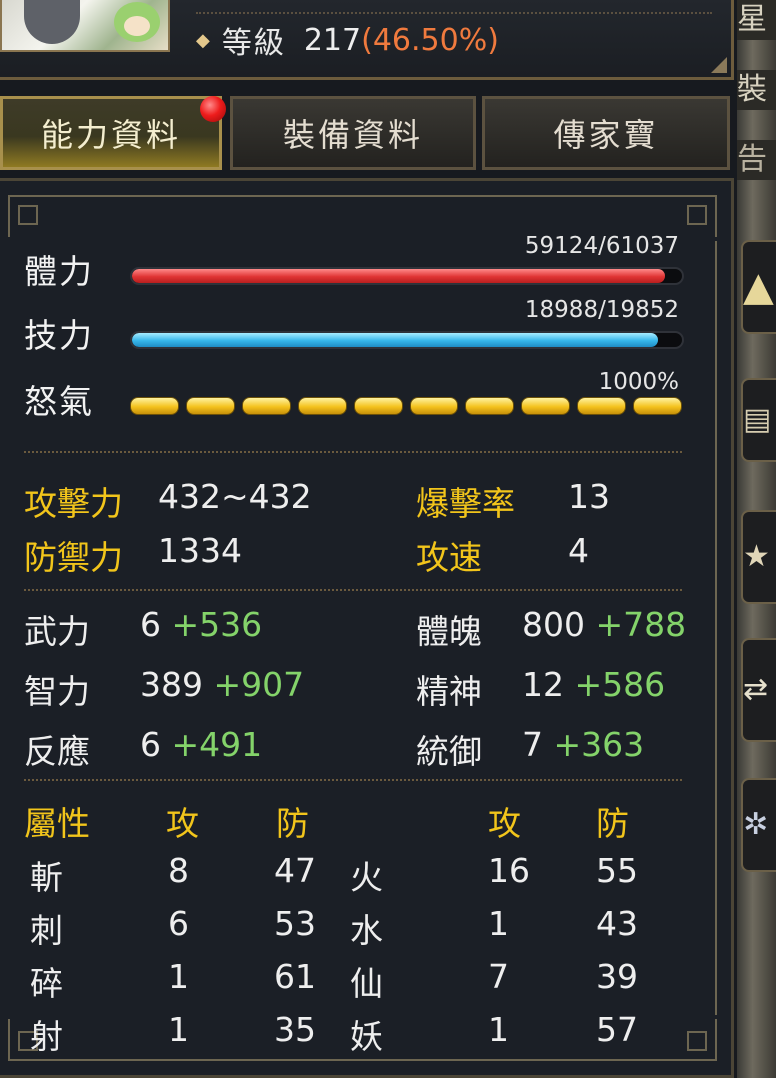  Describe the element at coordinates (171, 684) in the screenshot. I see `attr-base: 389` at that location.